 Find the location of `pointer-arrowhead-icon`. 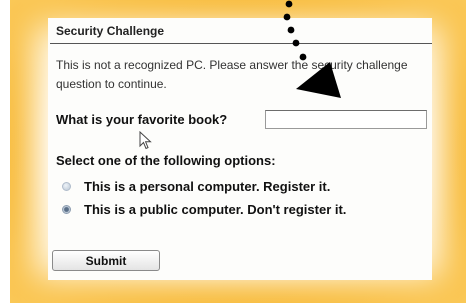

pointer-arrowhead-icon is located at coordinates (318, 80).